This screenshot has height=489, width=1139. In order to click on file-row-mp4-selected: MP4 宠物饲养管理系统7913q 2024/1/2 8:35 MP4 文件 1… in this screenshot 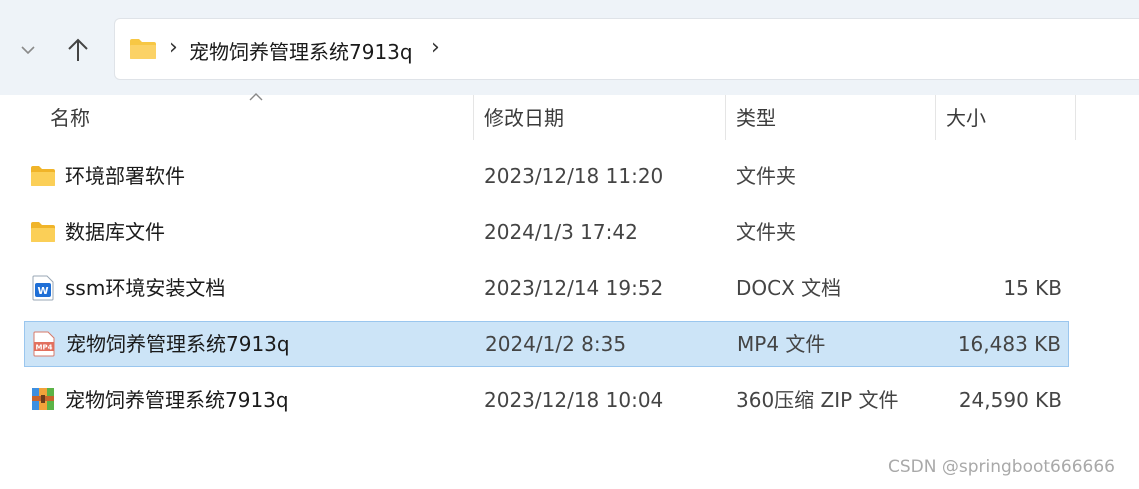, I will do `click(546, 344)`.